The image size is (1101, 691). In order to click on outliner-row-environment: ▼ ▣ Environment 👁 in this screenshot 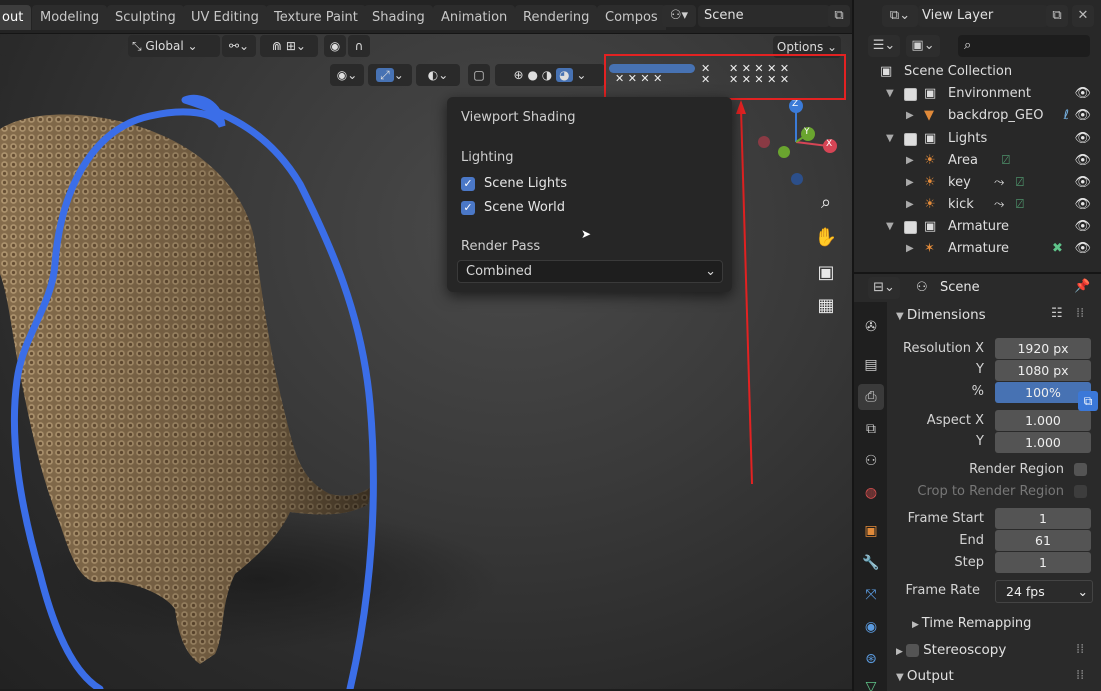, I will do `click(977, 94)`.